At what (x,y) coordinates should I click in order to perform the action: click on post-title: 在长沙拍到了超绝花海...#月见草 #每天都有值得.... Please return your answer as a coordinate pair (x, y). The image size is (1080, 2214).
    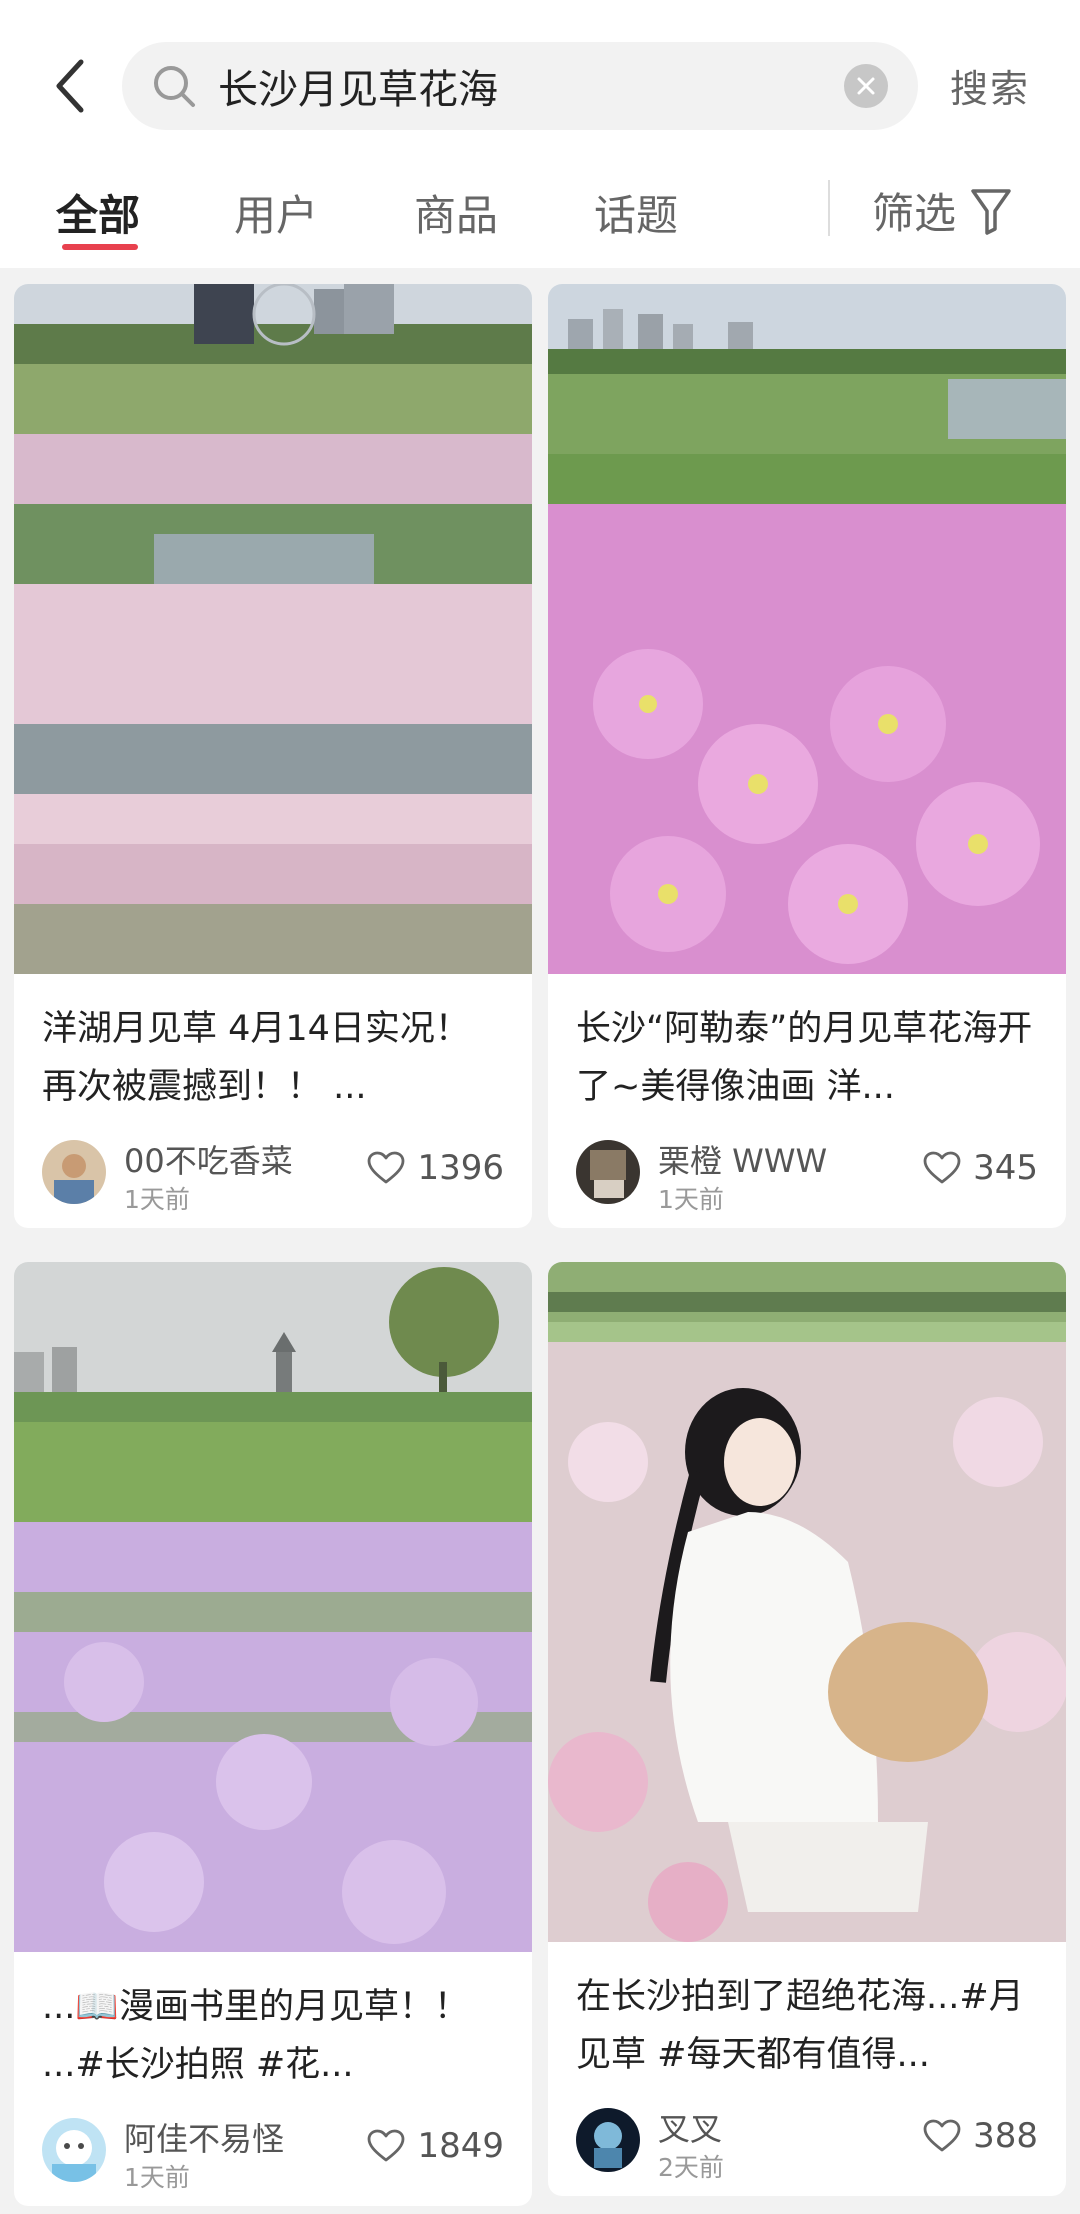
    Looking at the image, I should click on (800, 2026).